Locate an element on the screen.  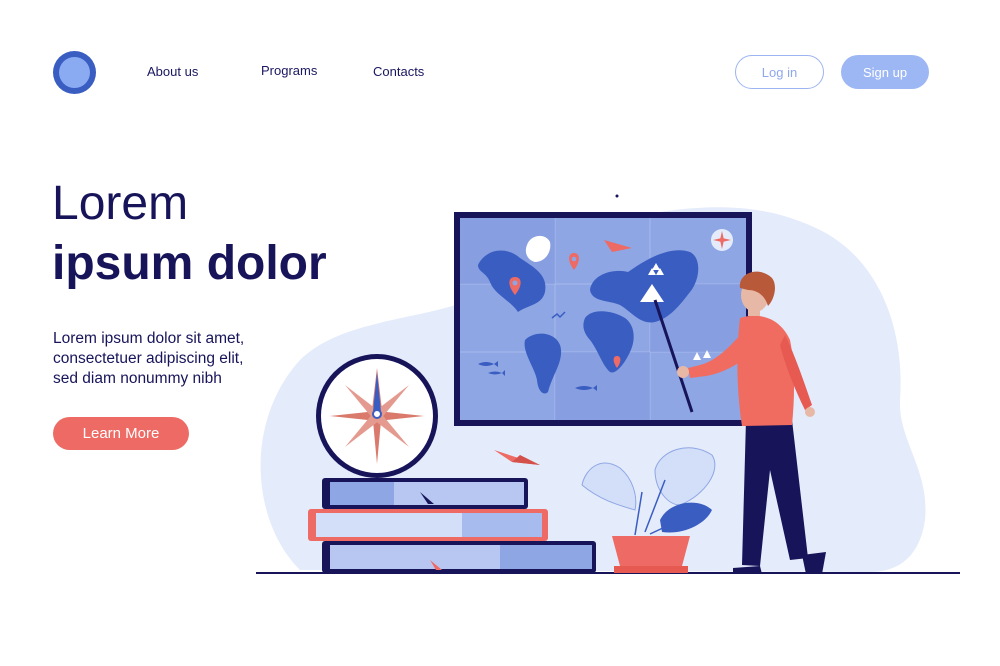
compass-icon is located at coordinates (377, 416).